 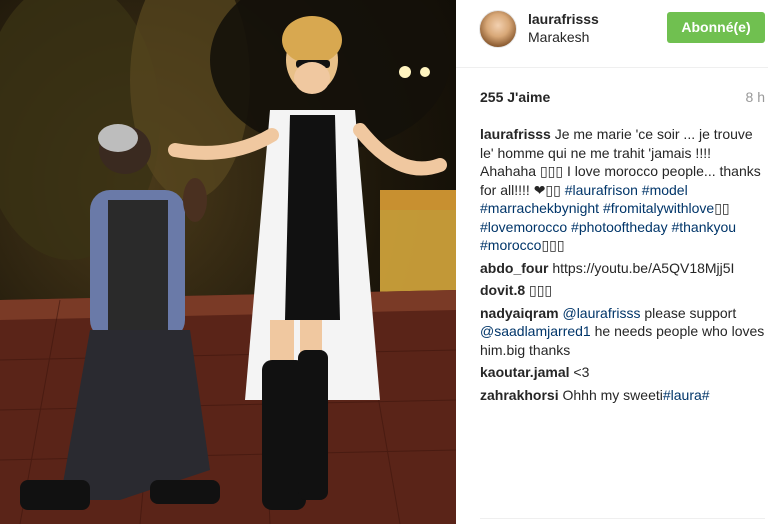 I want to click on hashtag-link: #laurafrison, so click(x=599, y=190).